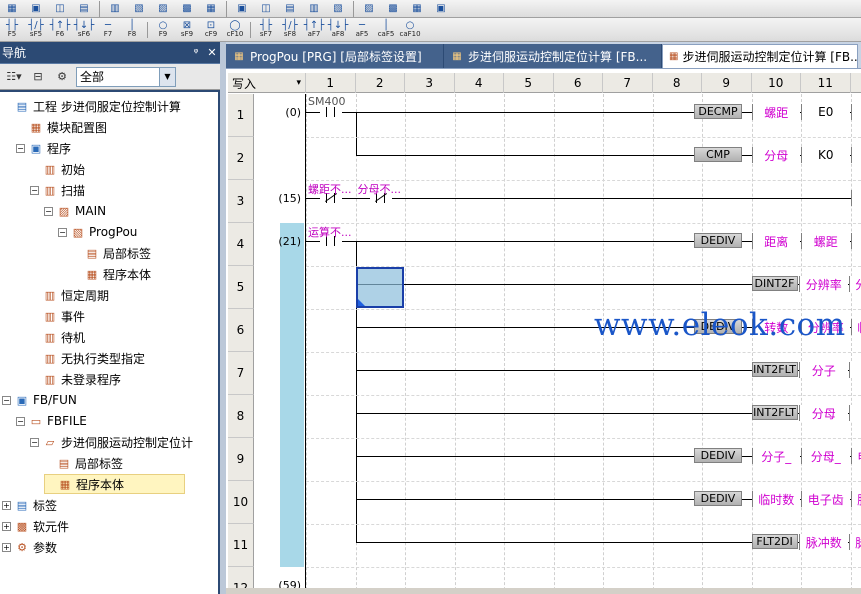 This screenshot has width=861, height=594. I want to click on chevron-down-icon: ▼, so click(167, 76).